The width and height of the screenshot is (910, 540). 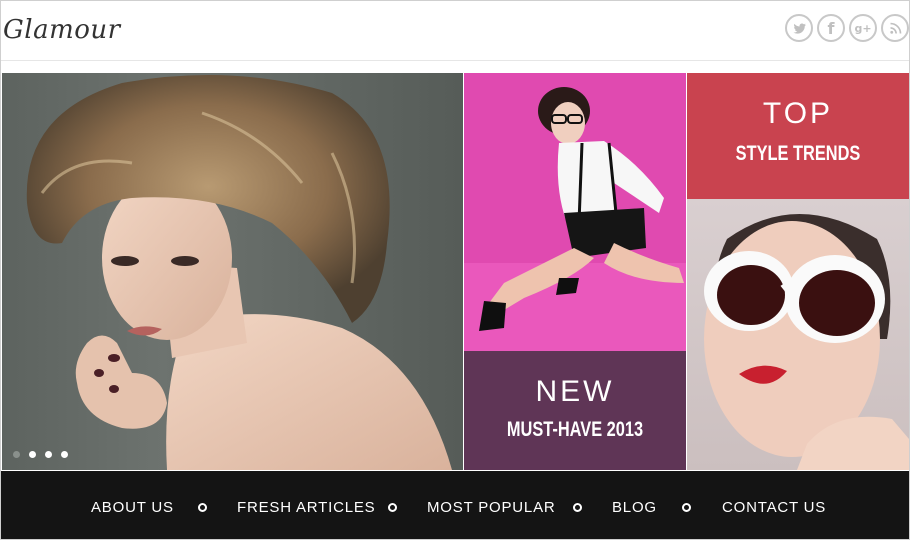 I want to click on slider-dot-active, so click(x=32, y=454).